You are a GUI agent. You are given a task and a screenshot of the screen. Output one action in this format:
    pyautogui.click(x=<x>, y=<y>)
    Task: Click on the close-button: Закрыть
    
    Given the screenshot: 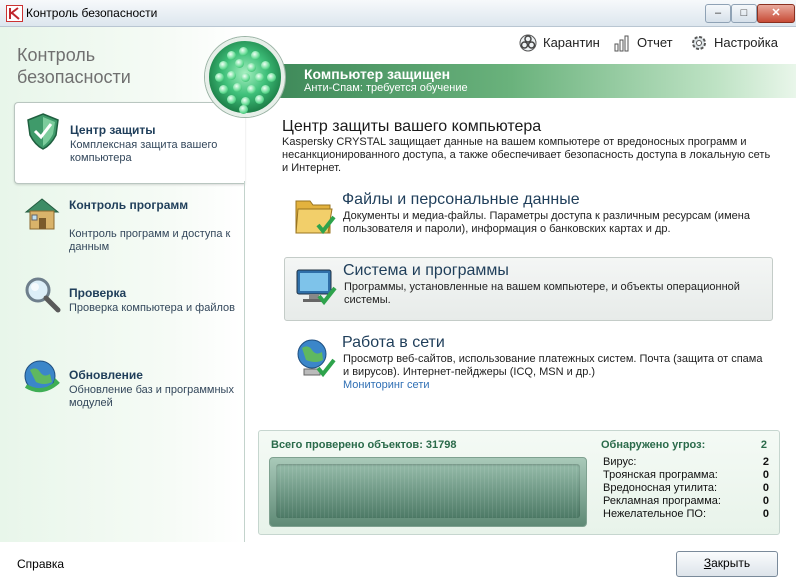 What is the action you would take?
    pyautogui.click(x=727, y=564)
    